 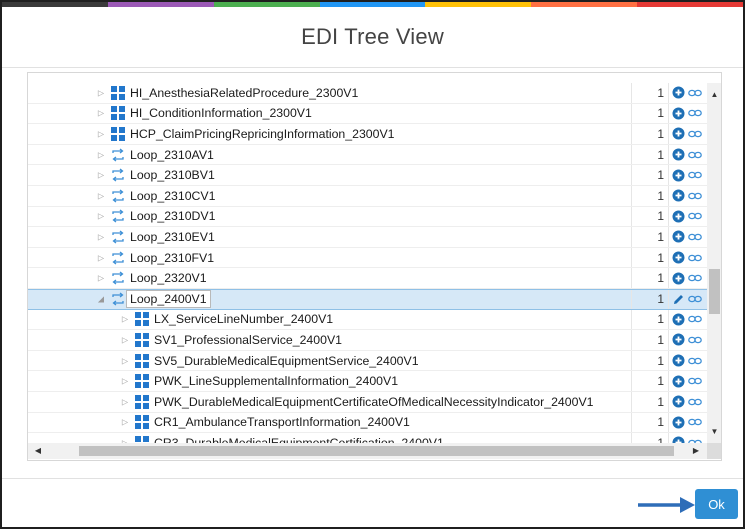 I want to click on tree-node-label: Loop_2310DV1, so click(x=172, y=216).